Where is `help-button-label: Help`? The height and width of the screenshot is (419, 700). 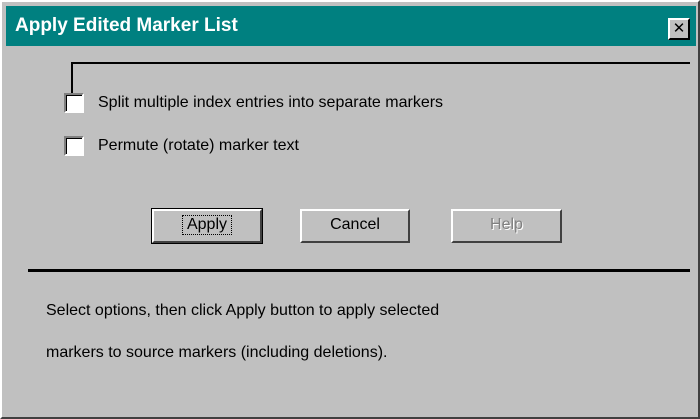 help-button-label: Help is located at coordinates (506, 224).